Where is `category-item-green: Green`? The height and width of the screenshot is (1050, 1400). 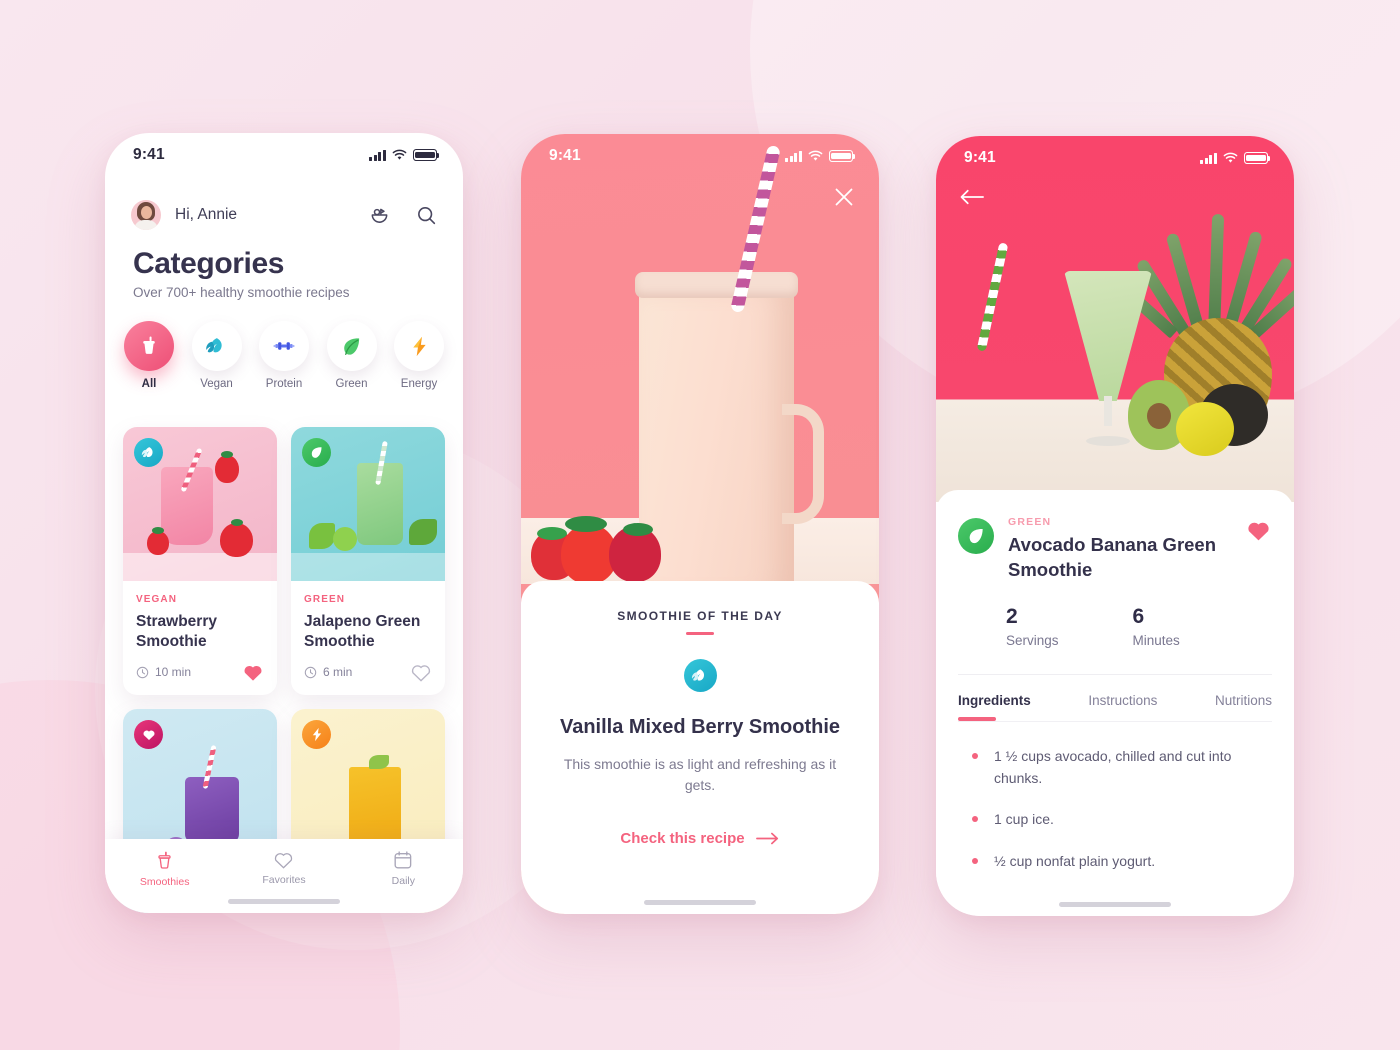 category-item-green: Green is located at coordinates (352, 355).